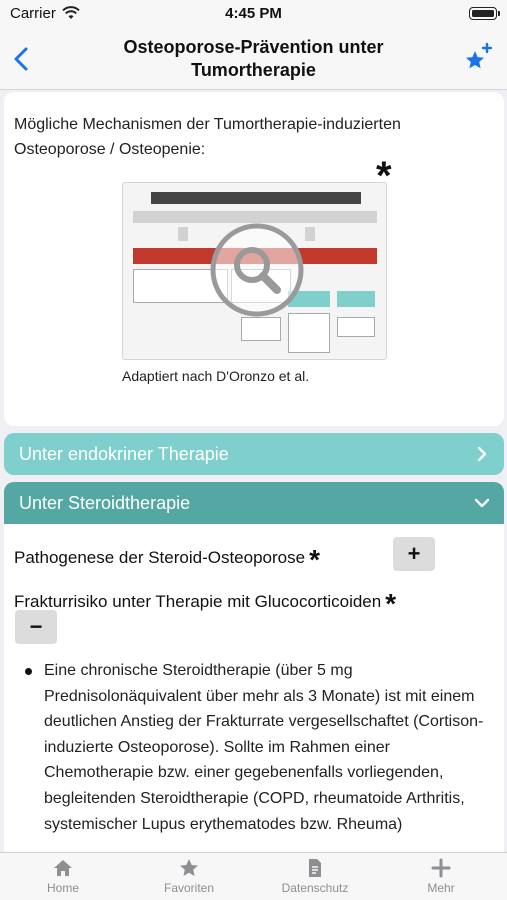 This screenshot has width=507, height=900. Describe the element at coordinates (189, 888) in the screenshot. I see `tab-label: Favoriten` at that location.